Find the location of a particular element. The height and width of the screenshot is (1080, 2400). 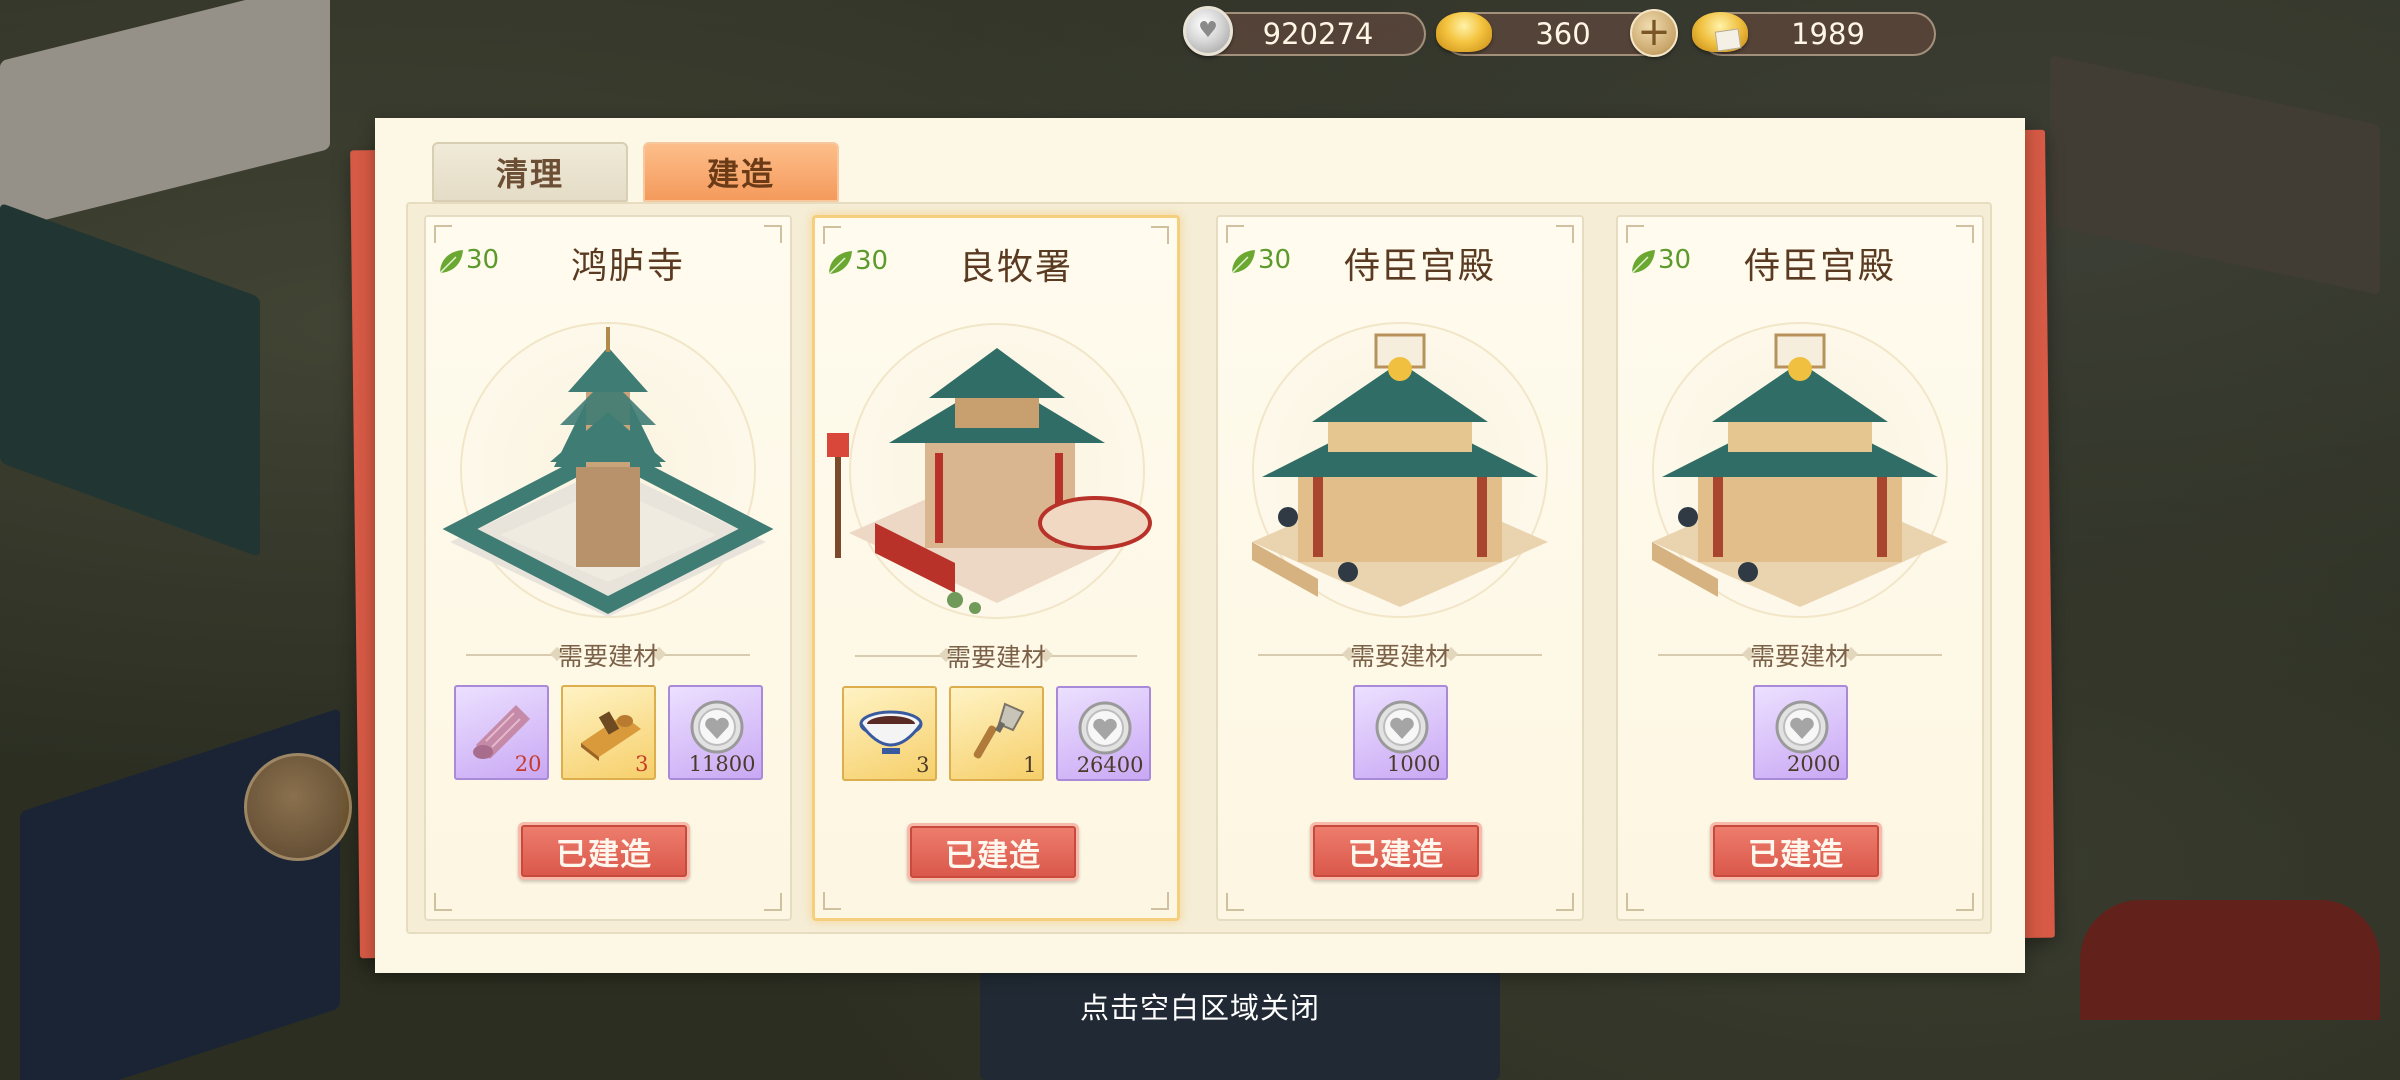

materials-row: 20 3 11800 is located at coordinates (608, 732).